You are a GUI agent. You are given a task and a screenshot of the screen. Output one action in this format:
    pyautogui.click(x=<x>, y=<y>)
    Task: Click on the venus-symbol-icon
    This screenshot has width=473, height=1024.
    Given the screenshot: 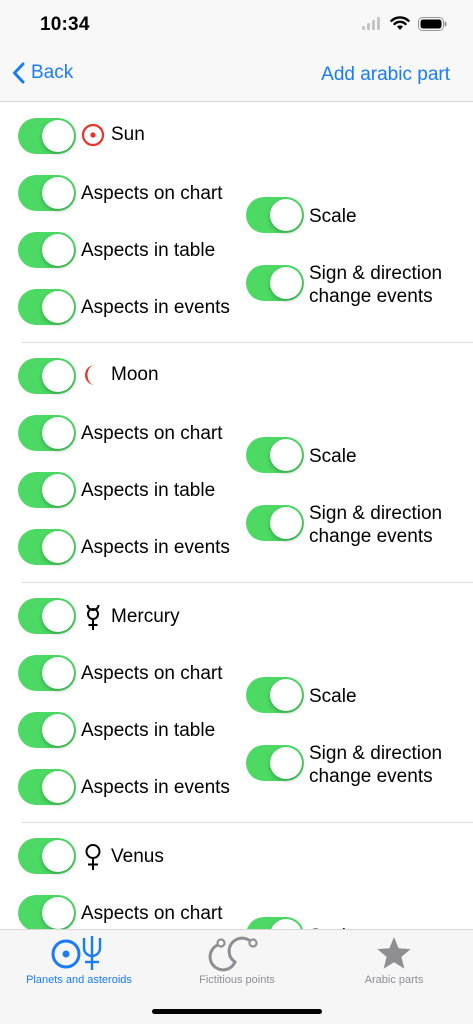 What is the action you would take?
    pyautogui.click(x=93, y=857)
    